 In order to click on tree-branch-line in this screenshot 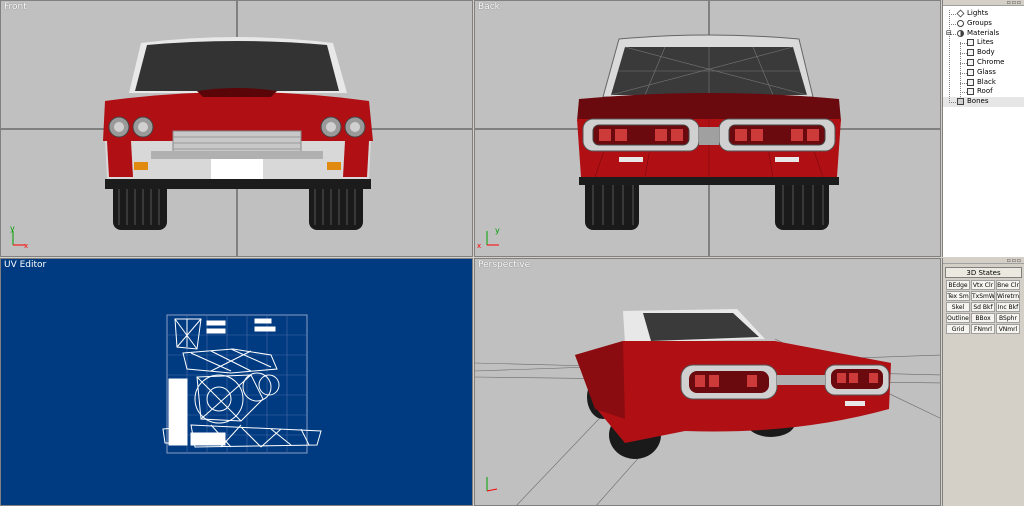, I will do `click(960, 69)`.